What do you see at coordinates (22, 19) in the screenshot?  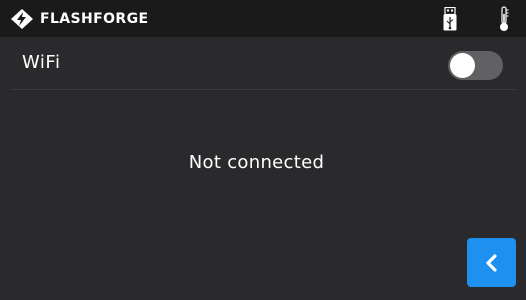 I see `flashforge-logo-icon` at bounding box center [22, 19].